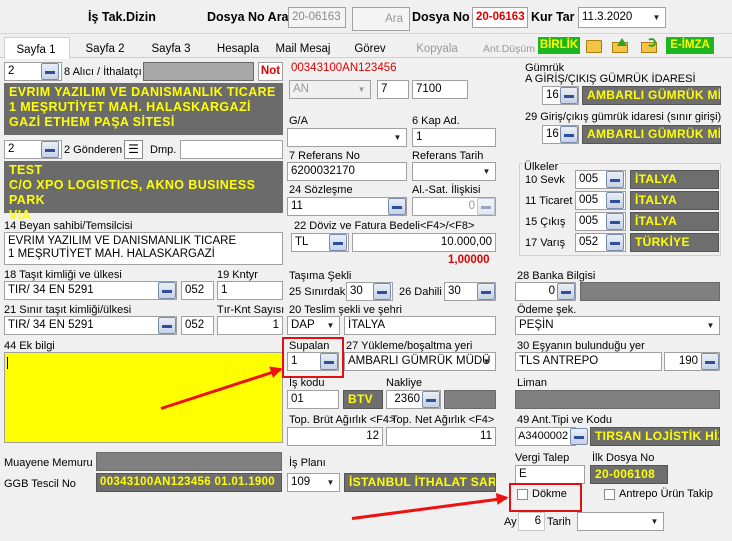 This screenshot has width=732, height=541. Describe the element at coordinates (610, 79) in the screenshot. I see `gumruk-sub-label: A GİRİŞ/ÇIKIŞ GÜMRÜK İDARESİ` at that location.